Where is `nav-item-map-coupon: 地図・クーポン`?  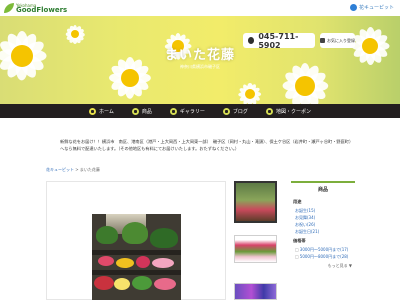
nav-item-map-coupon: 地図・クーポン is located at coordinates (288, 111).